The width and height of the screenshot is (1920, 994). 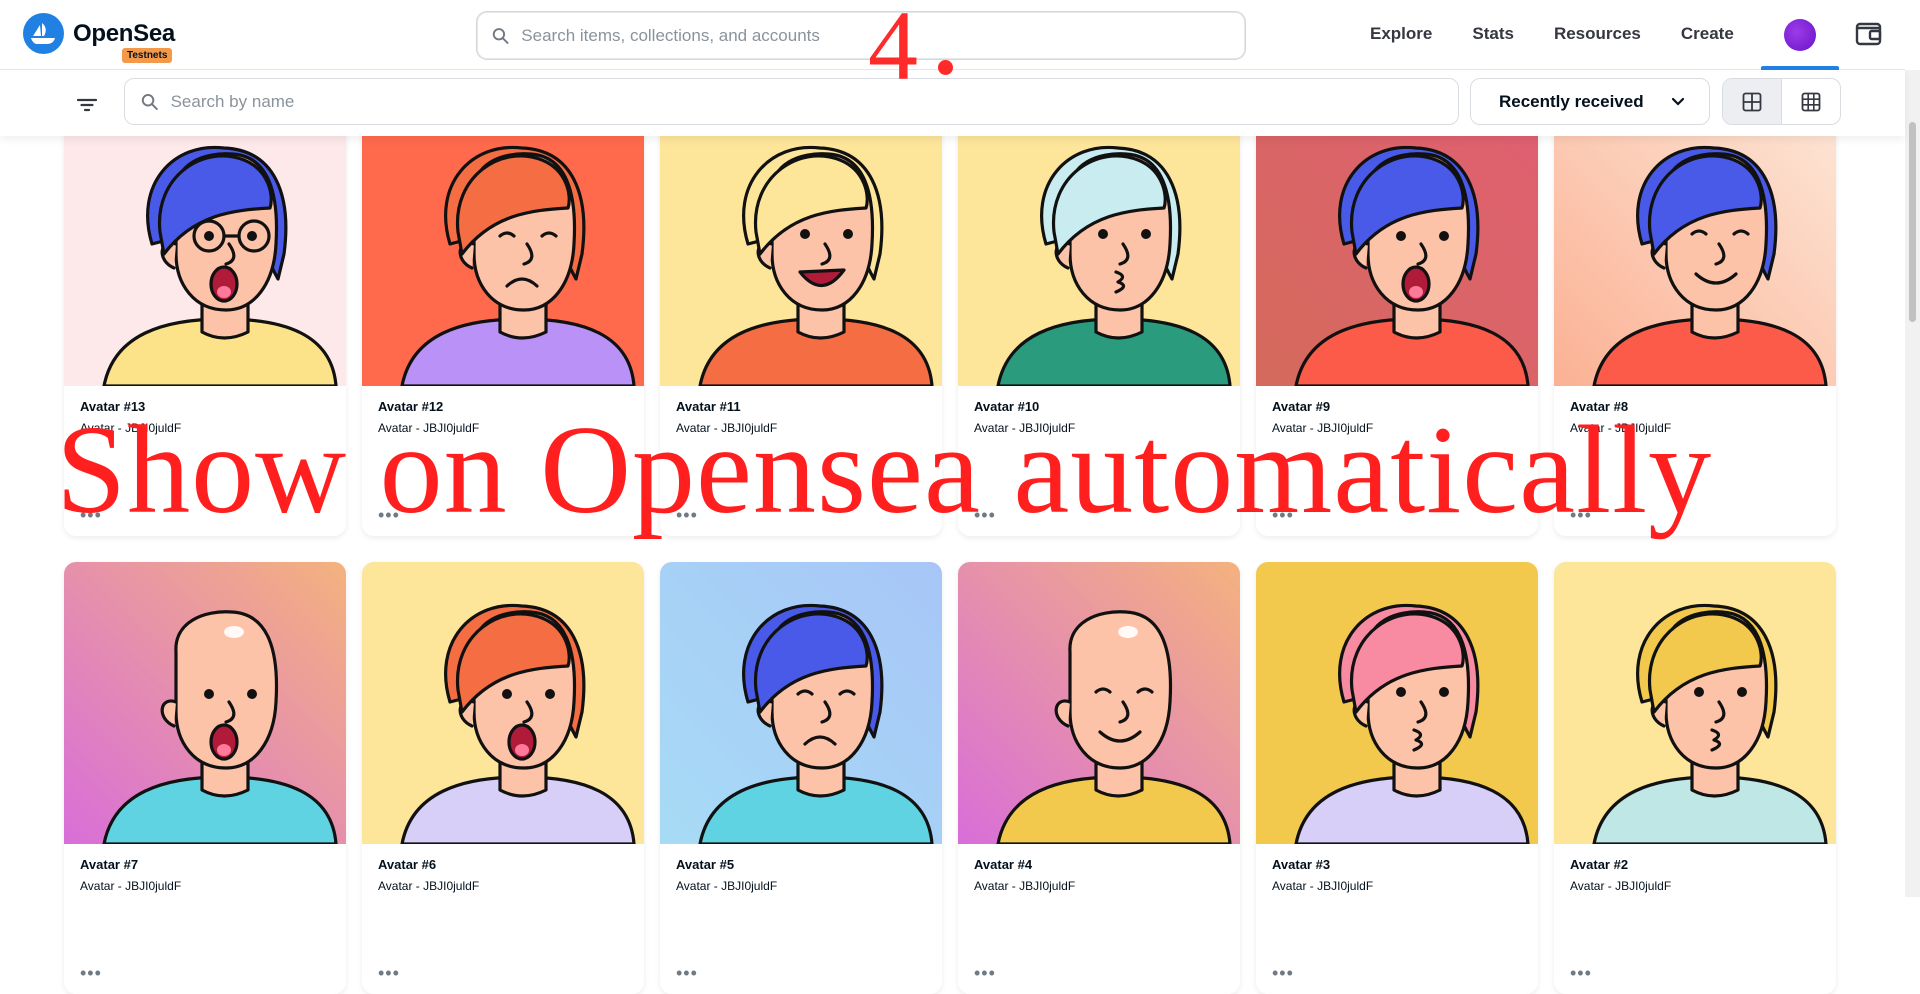 What do you see at coordinates (801, 919) in the screenshot?
I see `nft-card-info: Avatar #5 Avatar - JBJI0juldF` at bounding box center [801, 919].